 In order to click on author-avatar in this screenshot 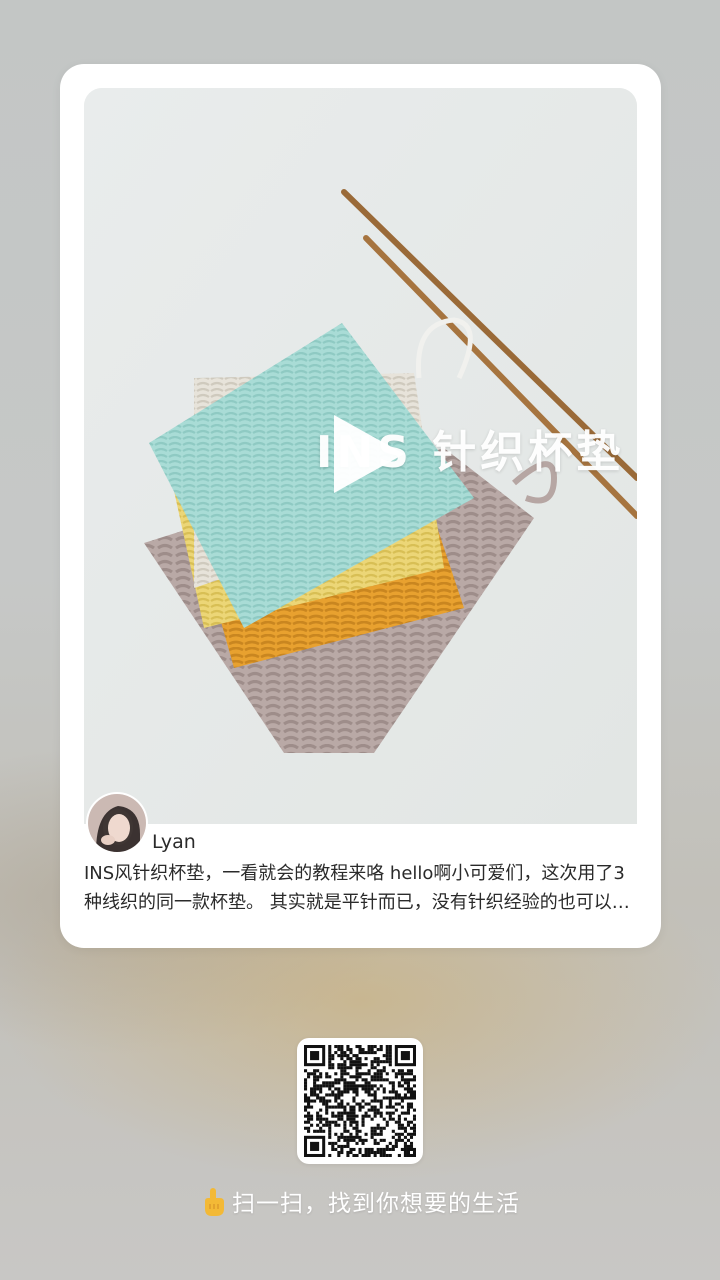, I will do `click(117, 823)`.